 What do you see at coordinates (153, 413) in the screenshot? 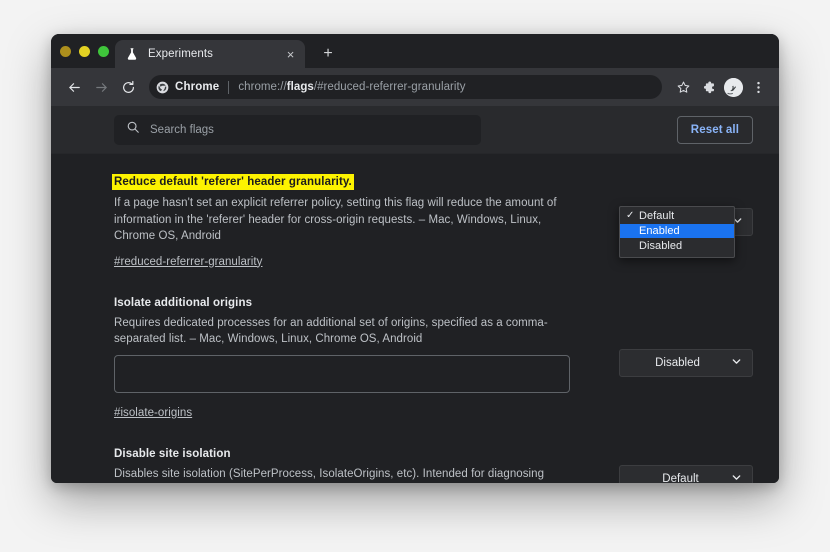
I see `flag-anchor-link: #isolate-origins` at bounding box center [153, 413].